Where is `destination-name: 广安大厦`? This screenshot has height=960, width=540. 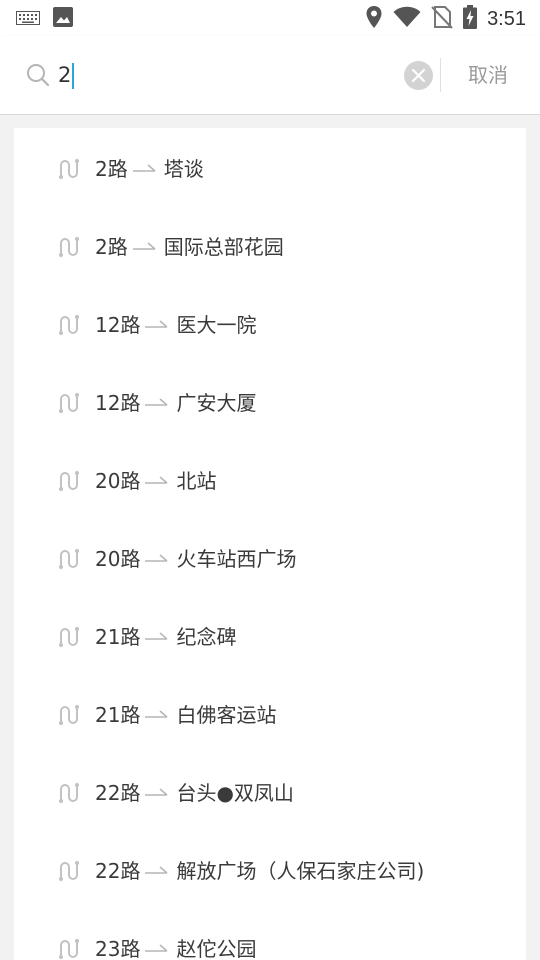 destination-name: 广安大厦 is located at coordinates (216, 403).